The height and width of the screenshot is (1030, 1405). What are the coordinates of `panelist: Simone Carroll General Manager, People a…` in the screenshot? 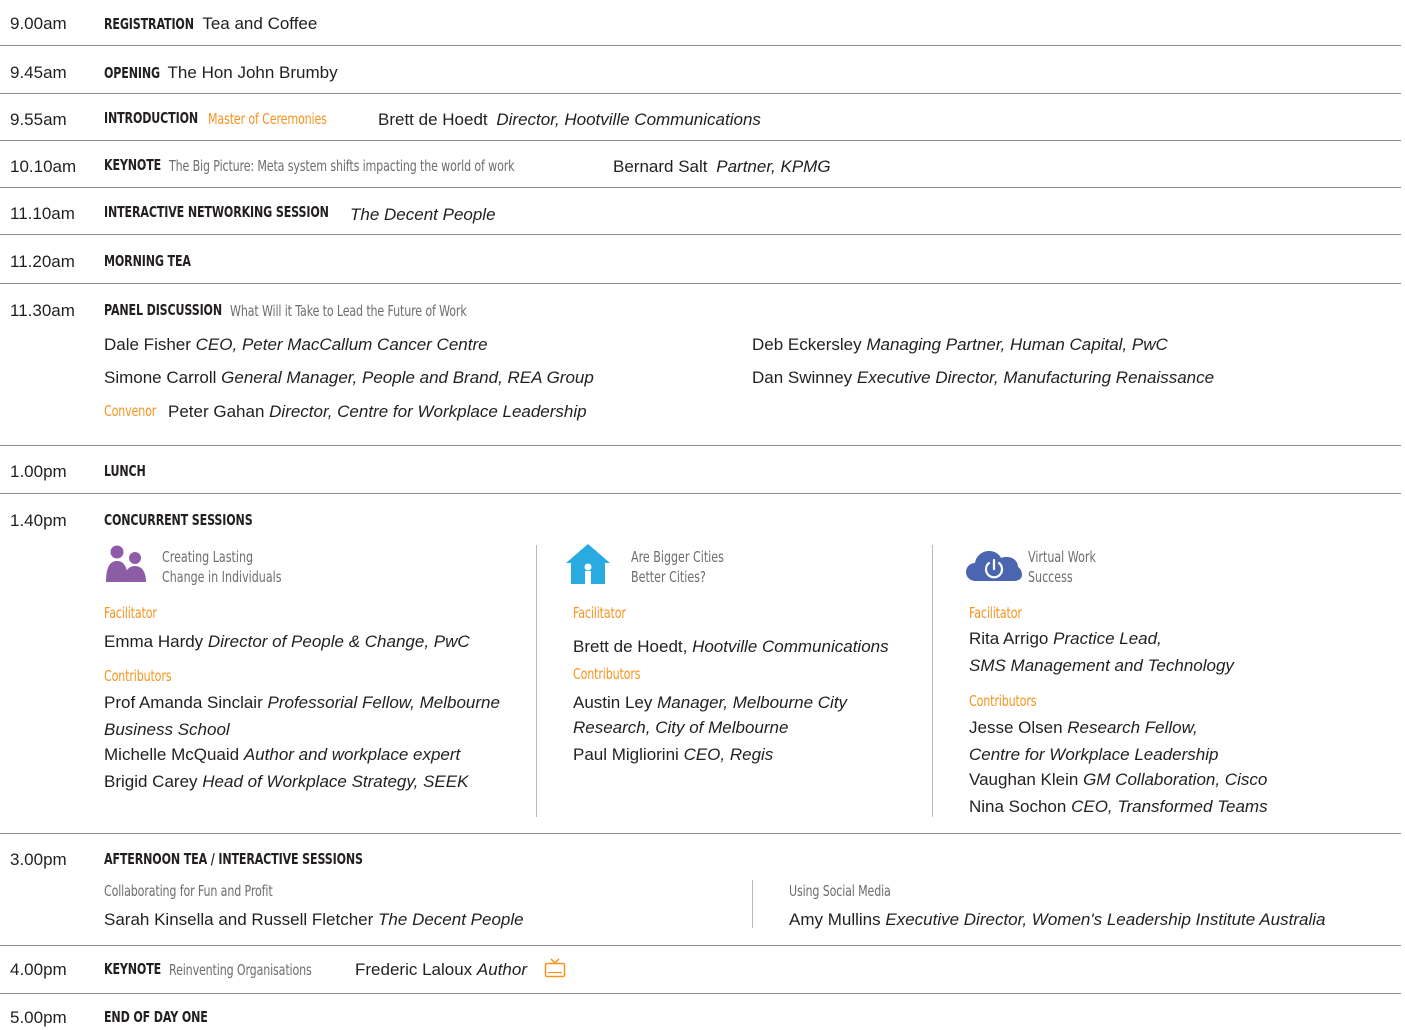 It's located at (349, 377).